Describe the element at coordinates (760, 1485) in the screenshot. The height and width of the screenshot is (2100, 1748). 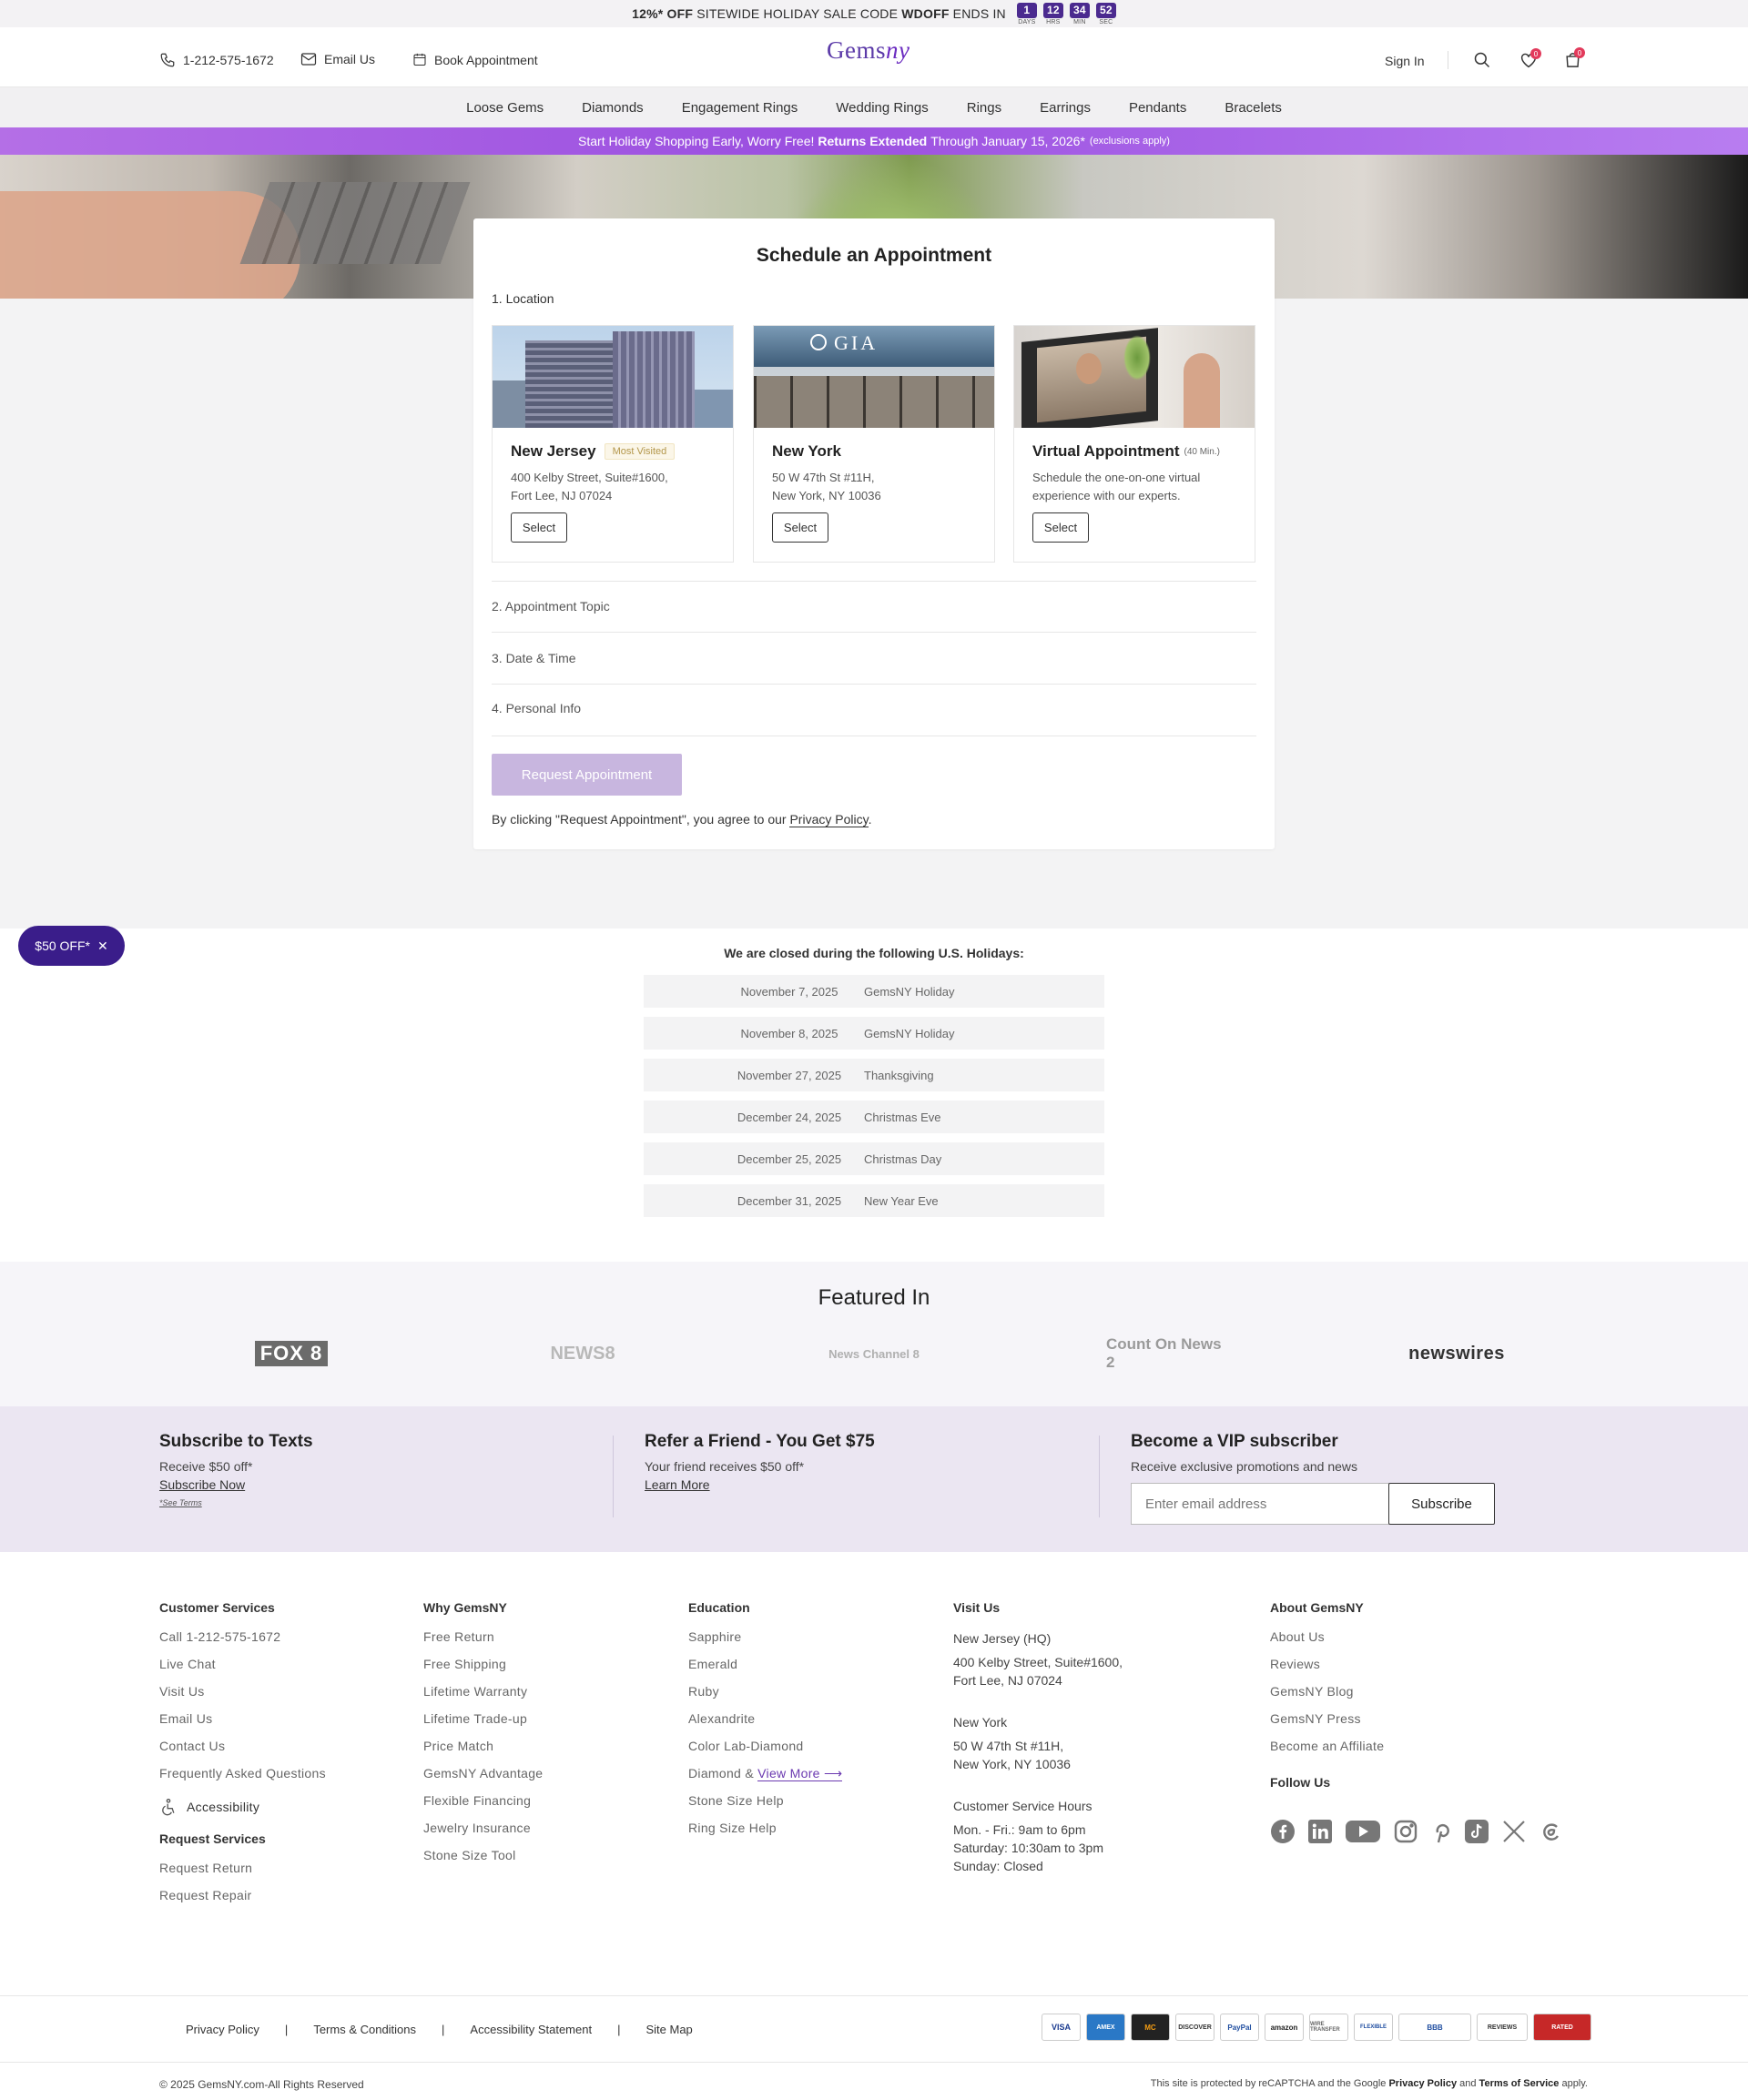
I see `learn-more-link: Learn More` at that location.